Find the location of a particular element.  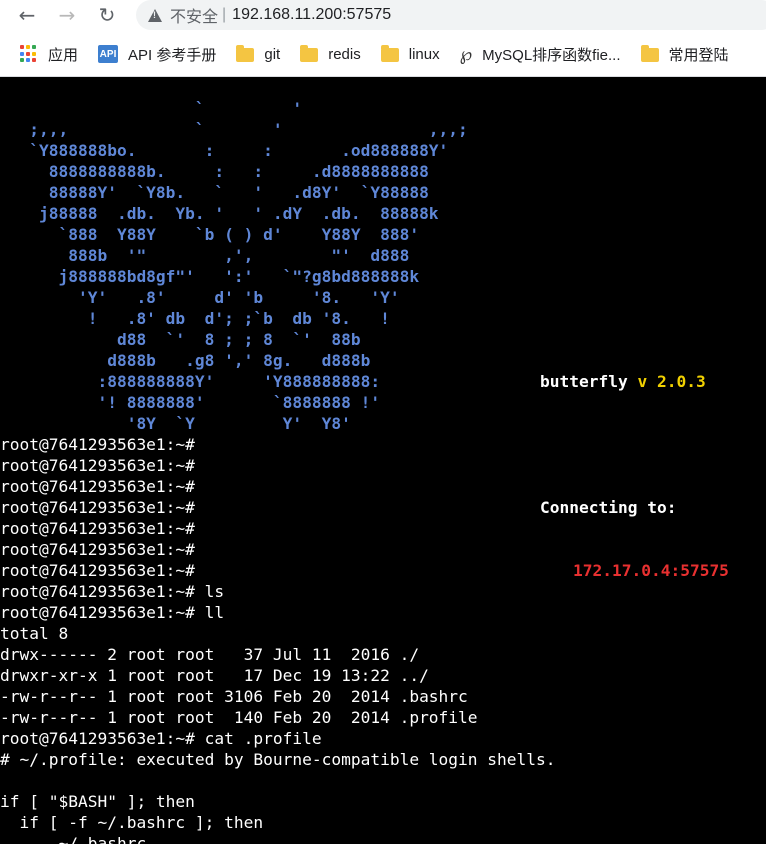

api-icon: API is located at coordinates (108, 54).